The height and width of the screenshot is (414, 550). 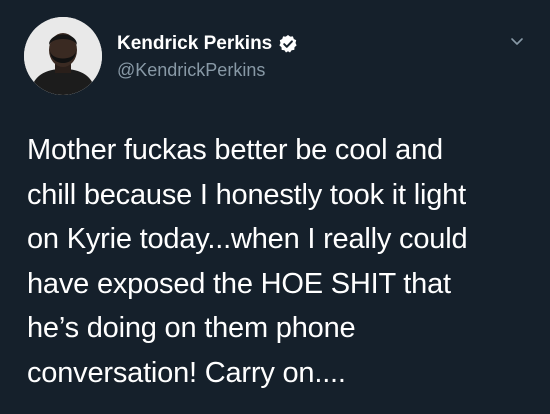 I want to click on tweet-text-line: have exposed the HOE SHIT that, so click(x=239, y=283).